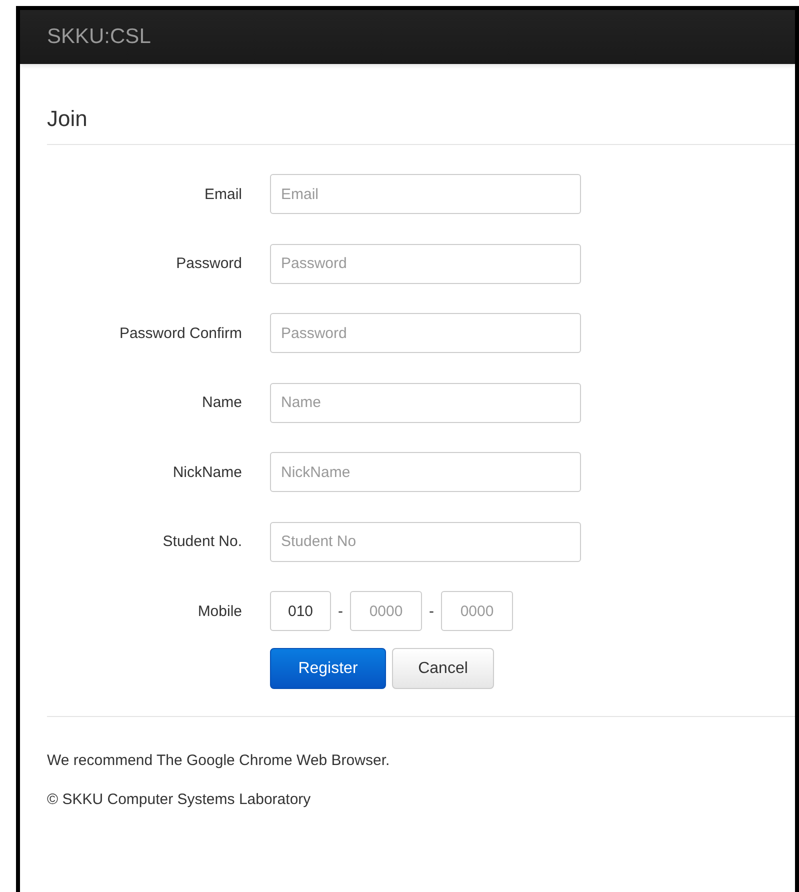  What do you see at coordinates (219, 611) in the screenshot?
I see `field-label: Mobile` at bounding box center [219, 611].